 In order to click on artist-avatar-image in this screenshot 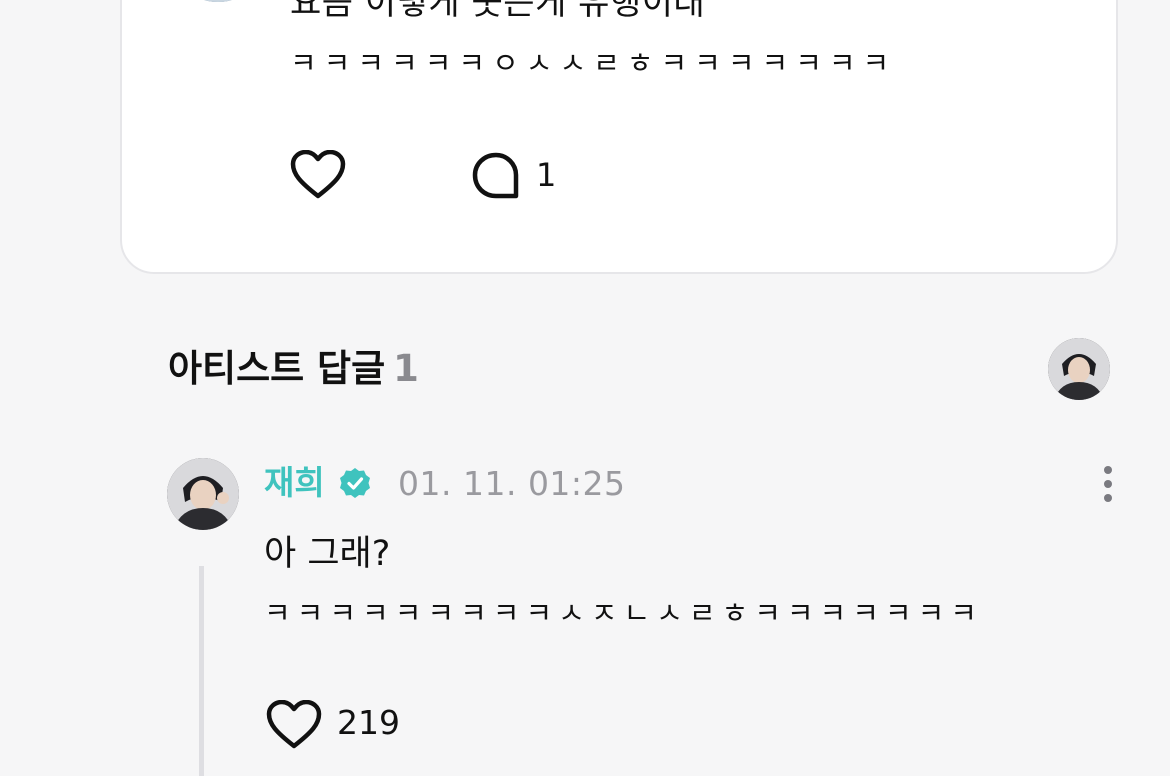, I will do `click(1079, 369)`.